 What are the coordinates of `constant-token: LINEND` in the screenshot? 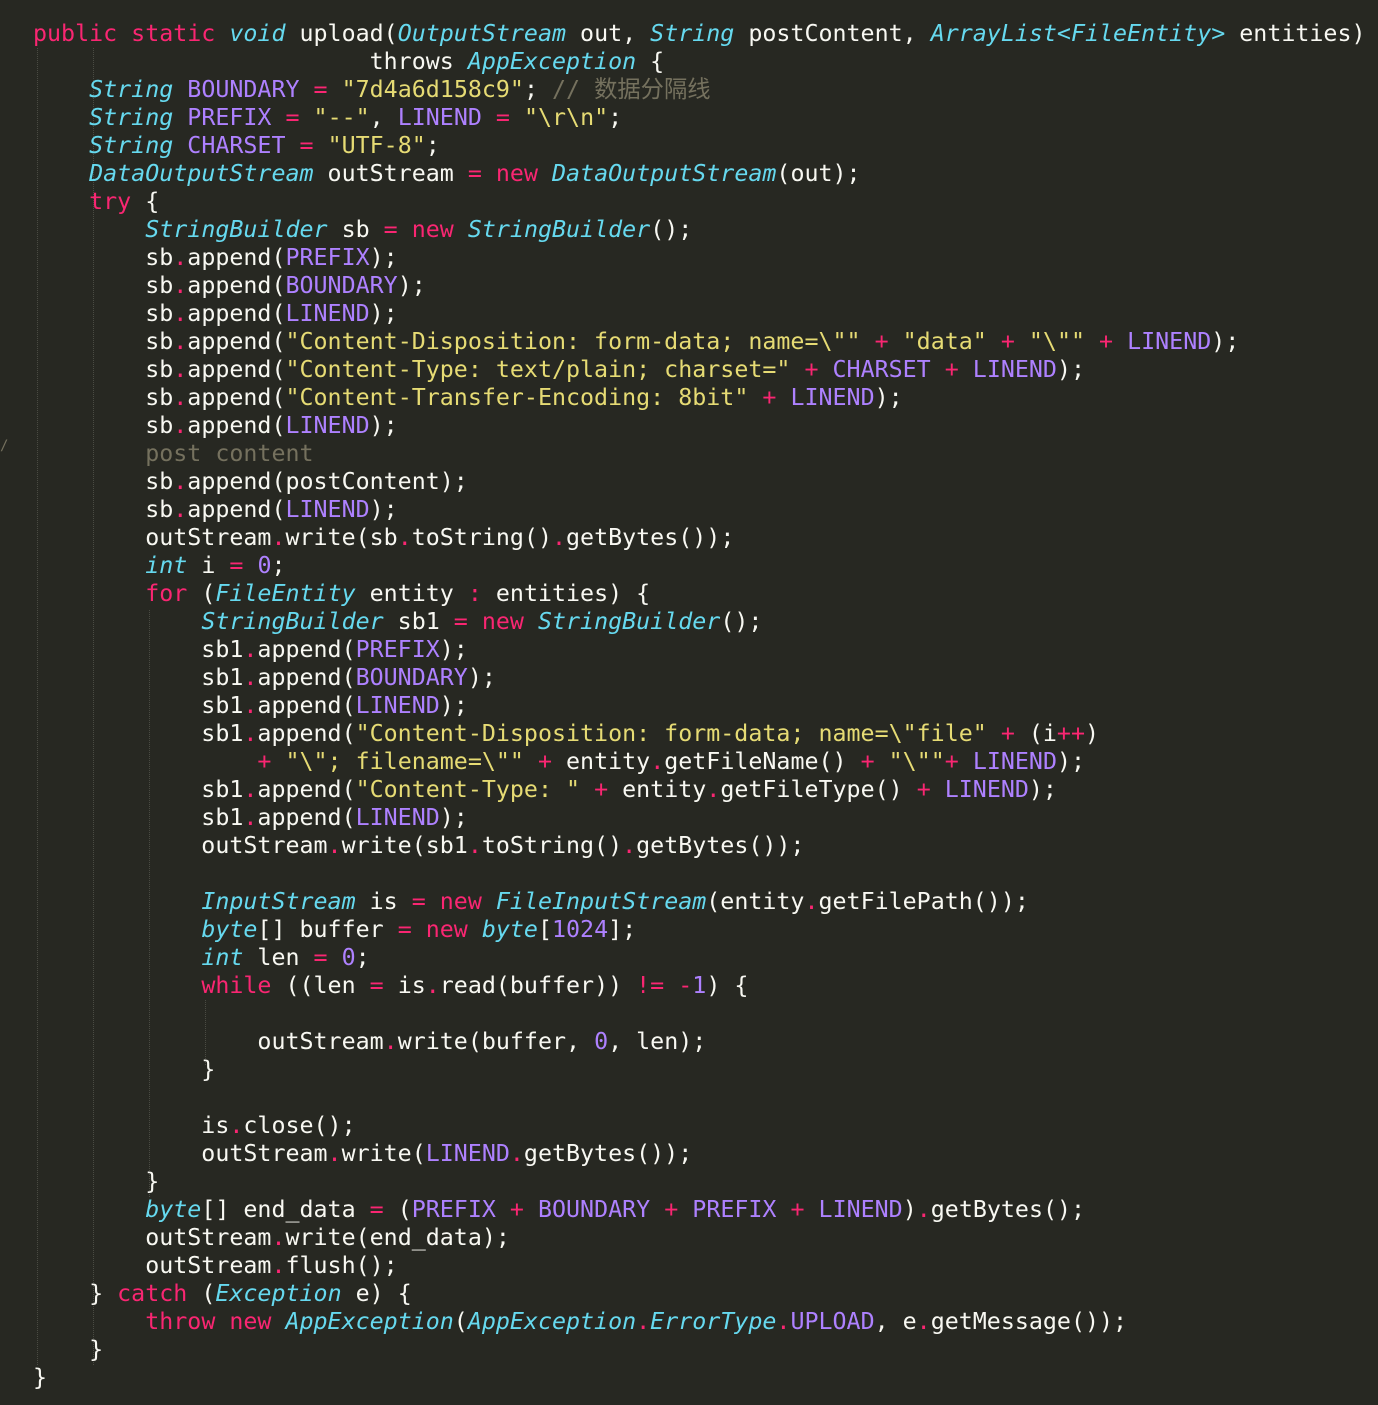 It's located at (439, 117).